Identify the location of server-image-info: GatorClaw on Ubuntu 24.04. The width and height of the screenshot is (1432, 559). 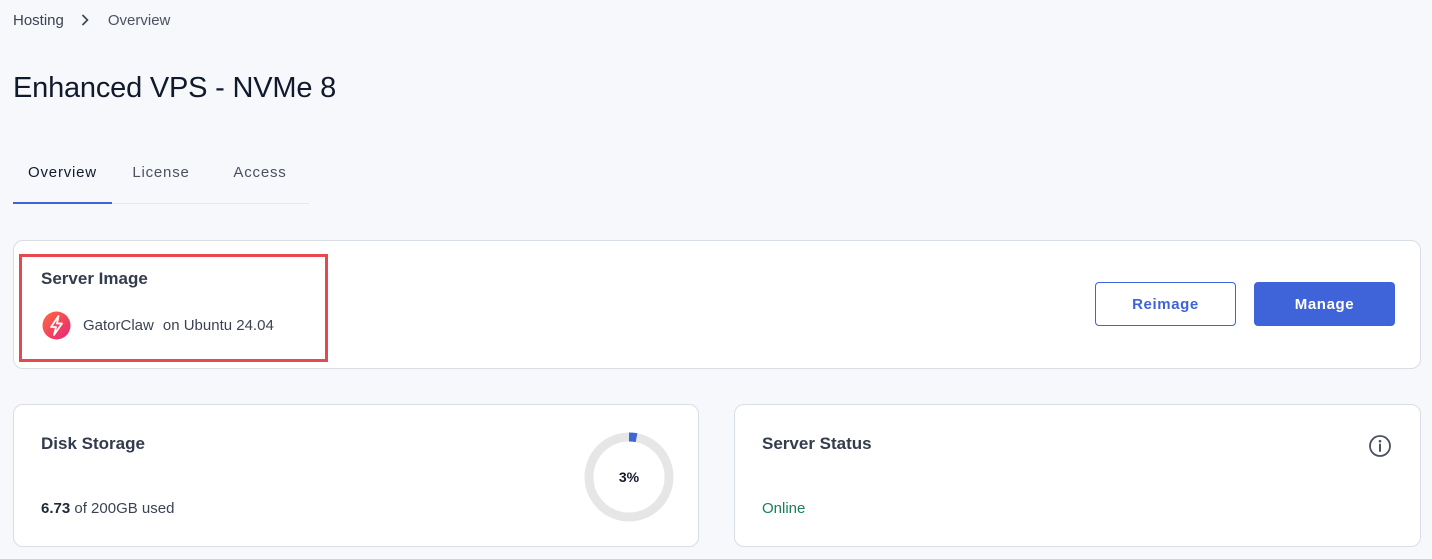
(158, 325).